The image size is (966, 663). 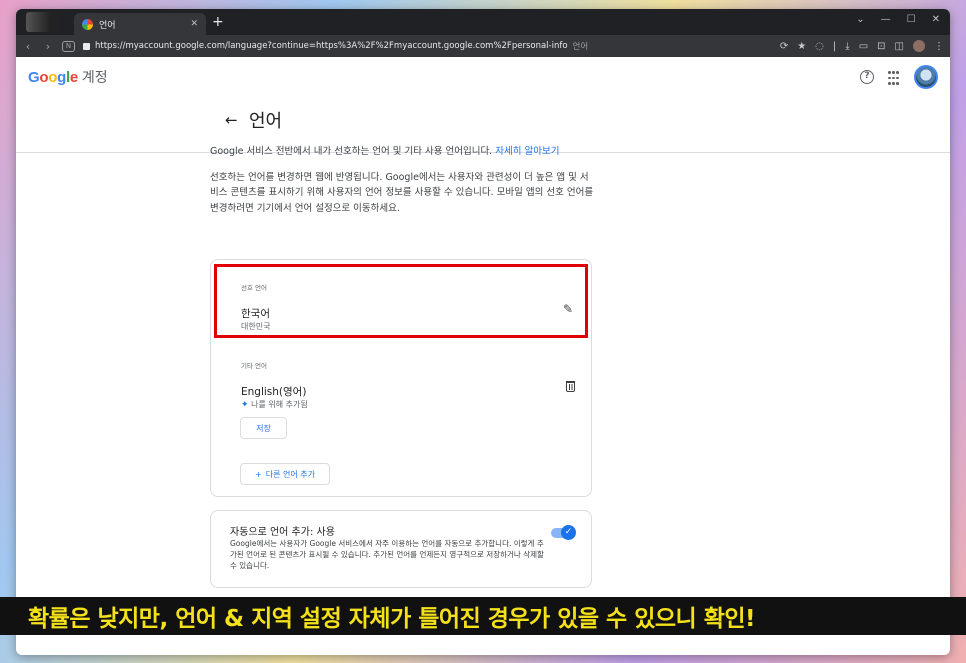 What do you see at coordinates (256, 326) in the screenshot?
I see `preferred-language-region: 대한민국` at bounding box center [256, 326].